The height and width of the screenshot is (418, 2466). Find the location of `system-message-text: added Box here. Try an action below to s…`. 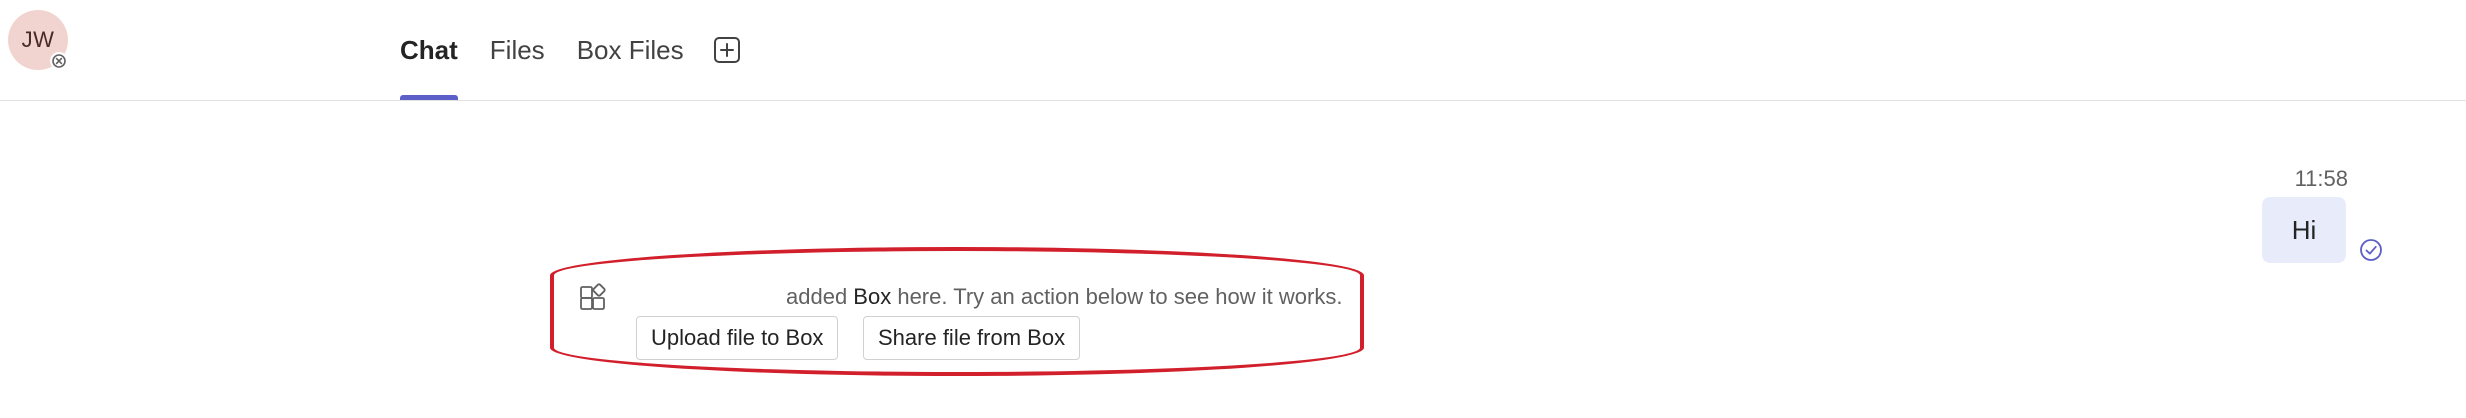

system-message-text: added Box here. Try an action below to s… is located at coordinates (1064, 297).